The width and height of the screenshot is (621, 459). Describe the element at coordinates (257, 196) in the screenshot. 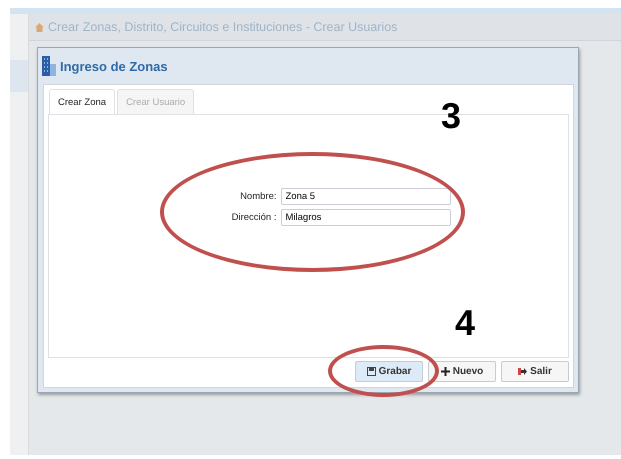

I see `field-label: Nombre:` at that location.